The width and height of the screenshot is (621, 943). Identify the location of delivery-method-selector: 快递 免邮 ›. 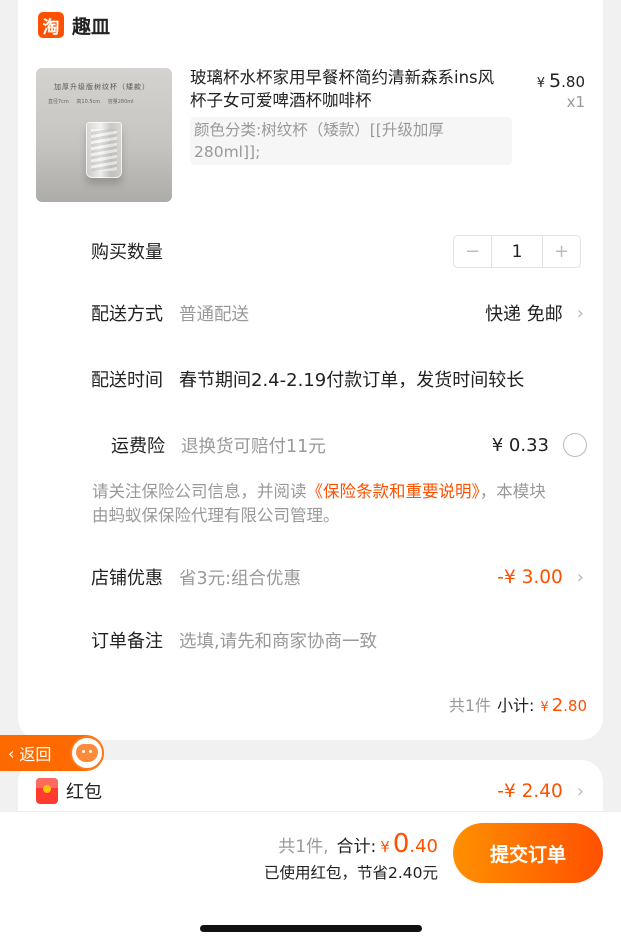
(534, 313).